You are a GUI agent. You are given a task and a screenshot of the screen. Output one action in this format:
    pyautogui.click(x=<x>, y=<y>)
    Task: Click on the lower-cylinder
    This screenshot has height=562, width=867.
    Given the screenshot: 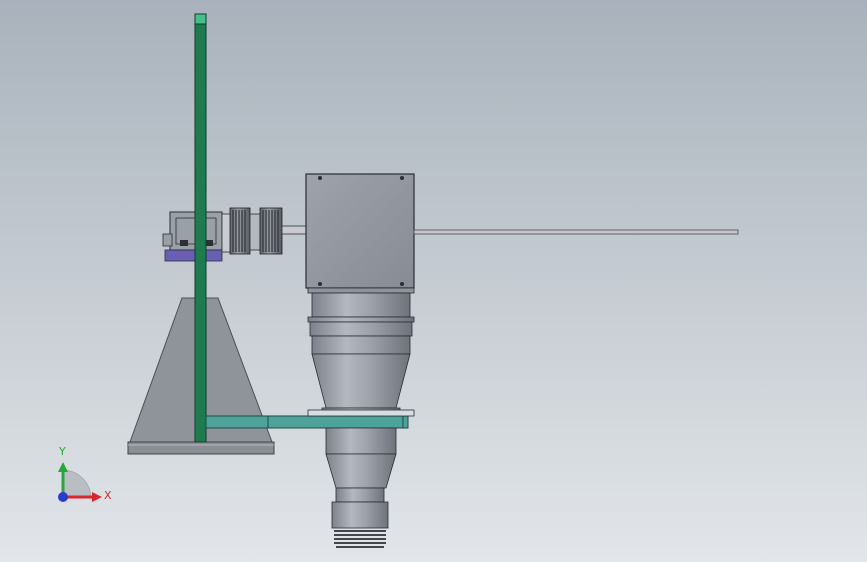 What is the action you would take?
    pyautogui.click(x=361, y=487)
    